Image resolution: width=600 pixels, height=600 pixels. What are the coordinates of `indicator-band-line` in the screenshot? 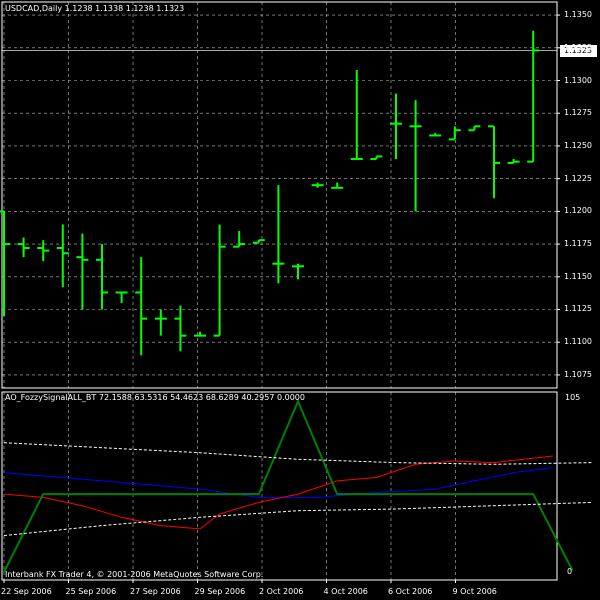 It's located at (298, 518).